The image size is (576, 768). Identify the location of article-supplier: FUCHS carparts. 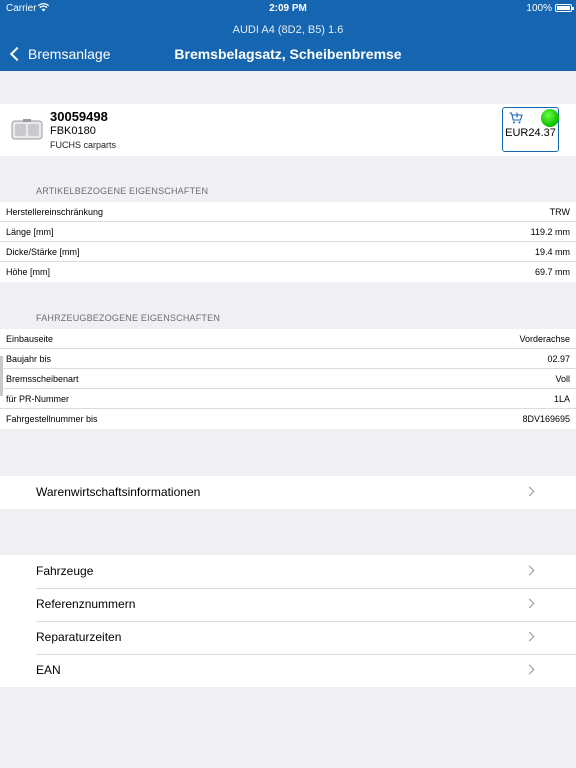
(83, 145).